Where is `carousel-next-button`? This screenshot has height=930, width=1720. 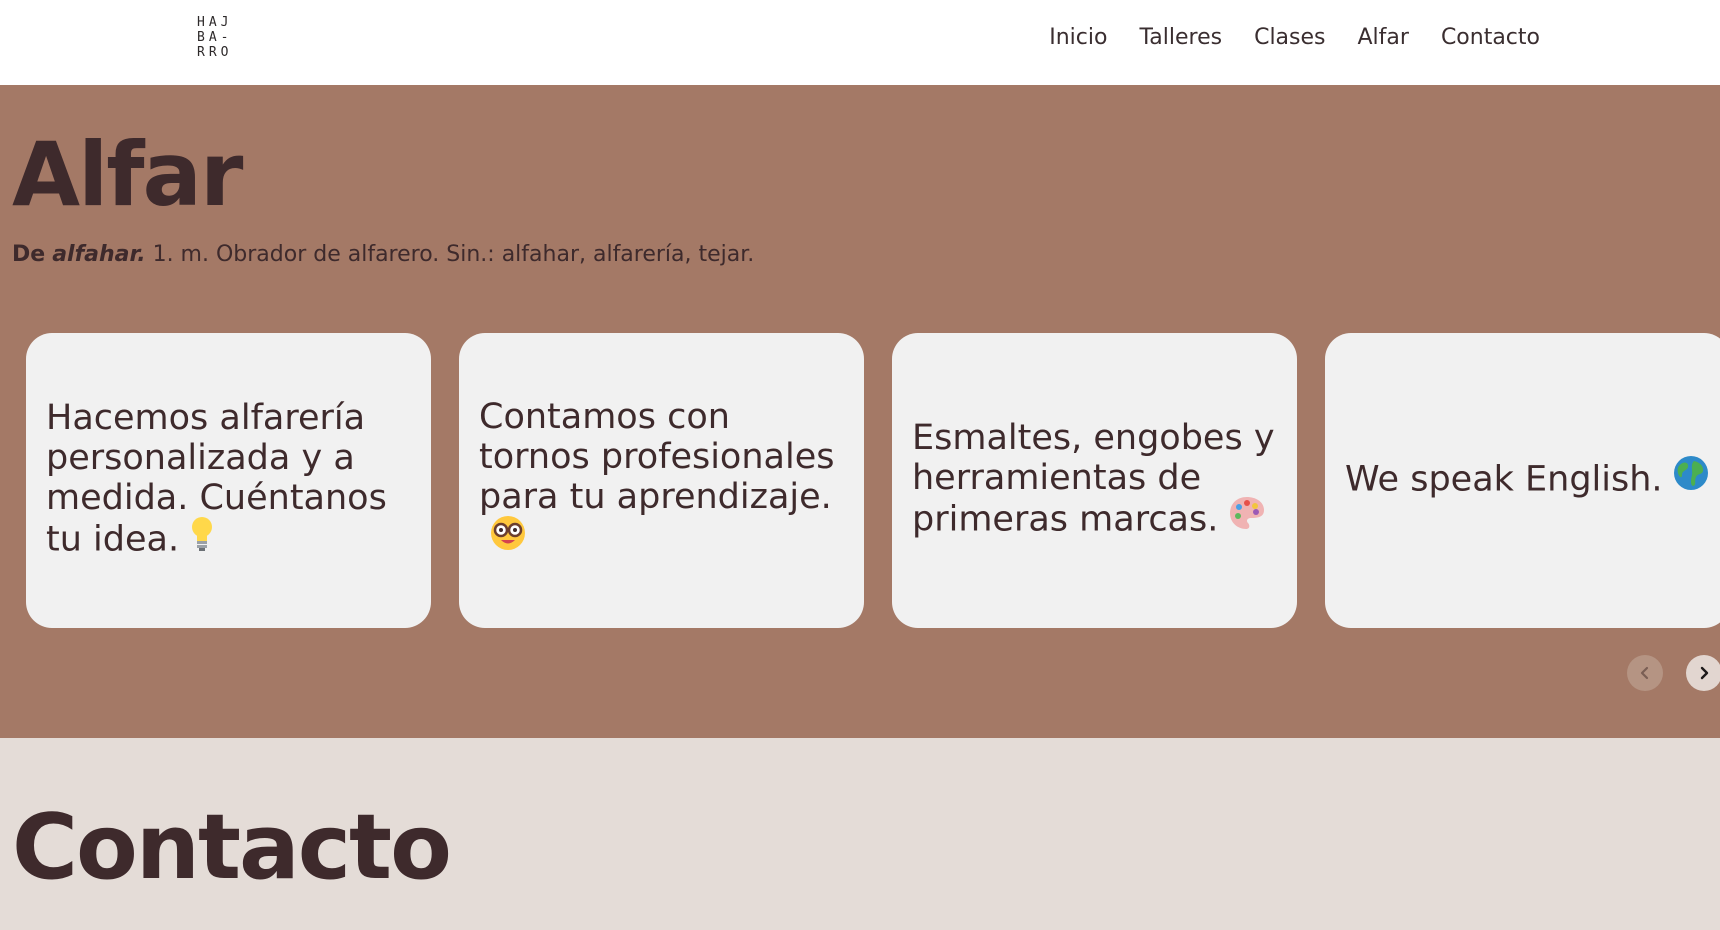 carousel-next-button is located at coordinates (1703, 673).